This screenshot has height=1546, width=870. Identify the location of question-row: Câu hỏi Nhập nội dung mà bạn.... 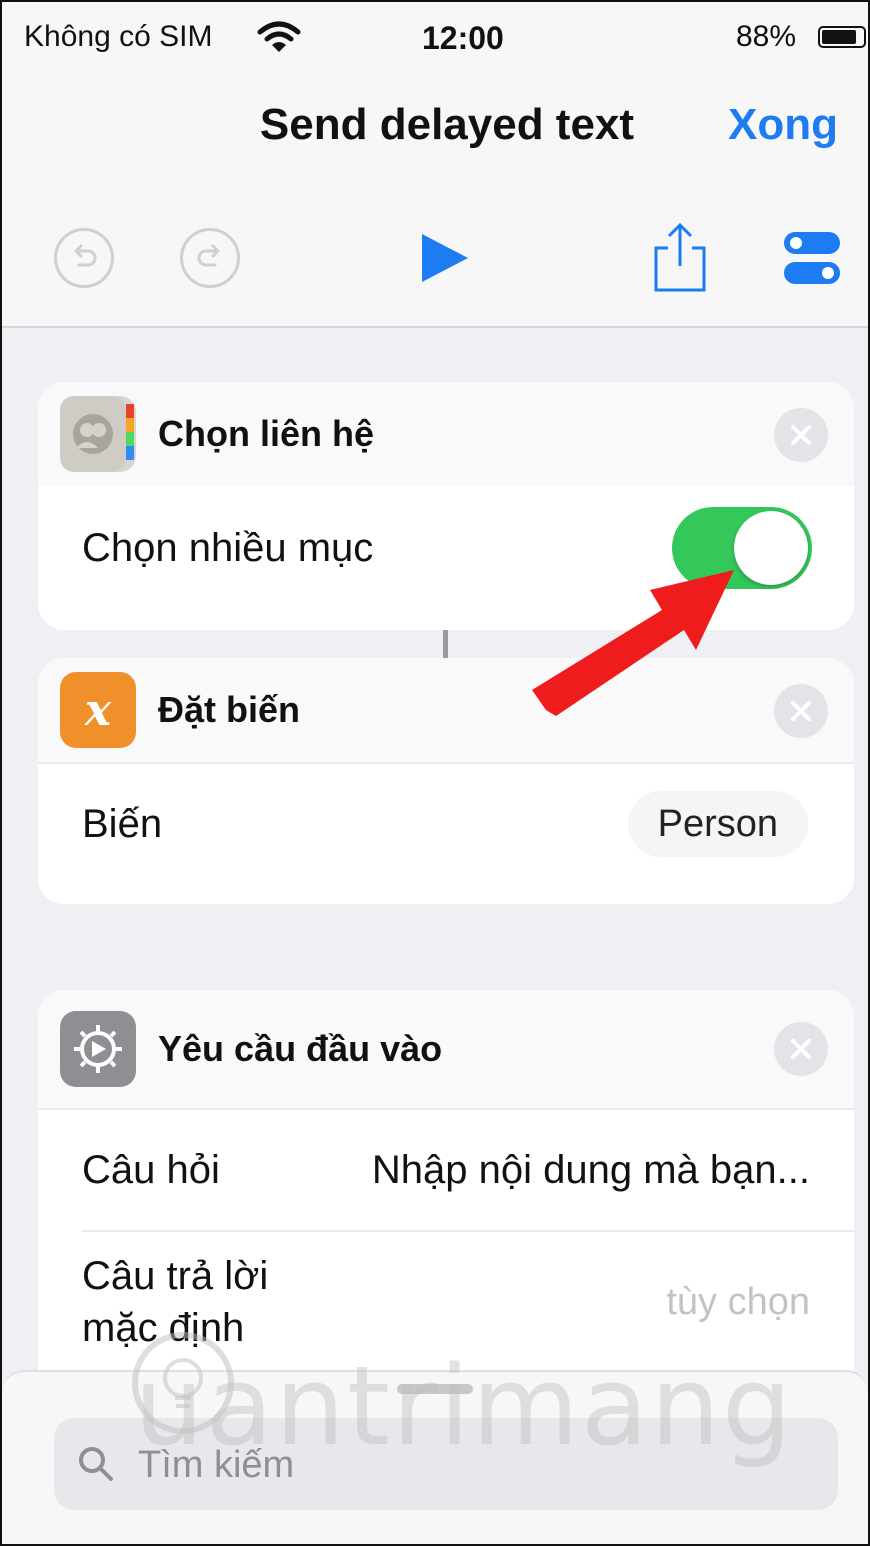
(446, 1169).